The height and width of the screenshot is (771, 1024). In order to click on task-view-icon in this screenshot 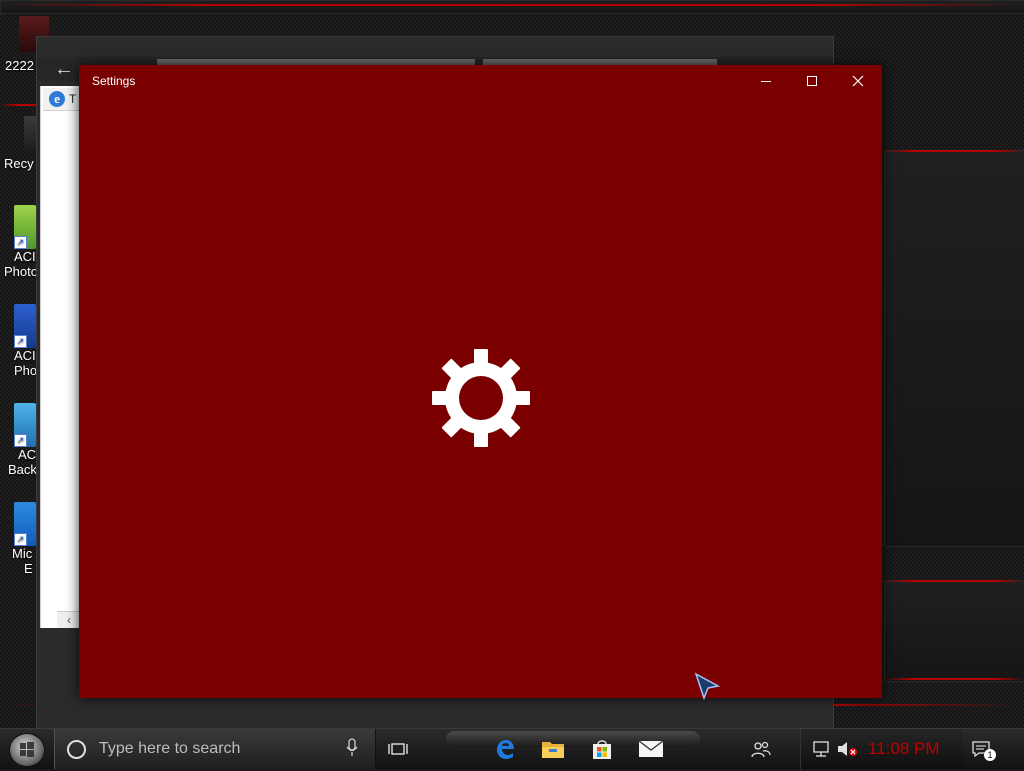, I will do `click(398, 749)`.